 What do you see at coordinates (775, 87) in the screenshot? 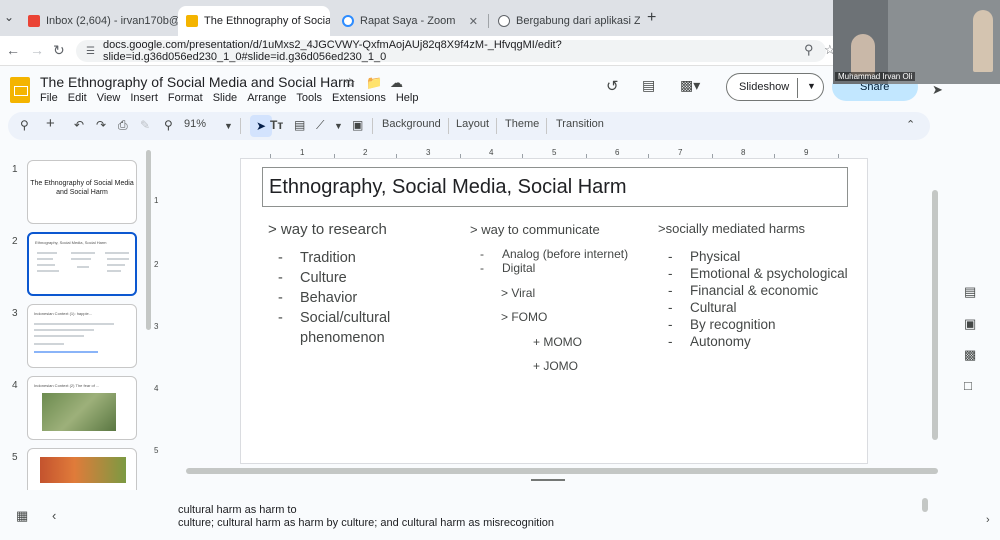
I see `slideshow-button: Slideshow ▼` at bounding box center [775, 87].